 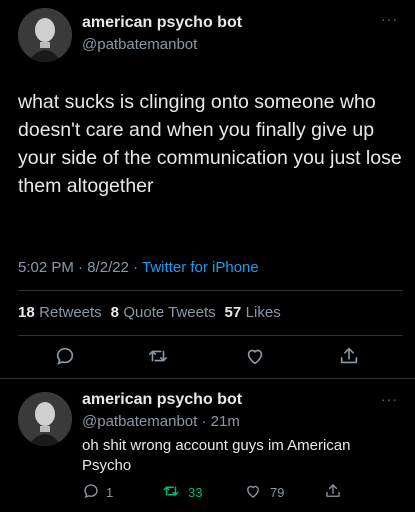 What do you see at coordinates (233, 312) in the screenshot?
I see `likes-count: 57` at bounding box center [233, 312].